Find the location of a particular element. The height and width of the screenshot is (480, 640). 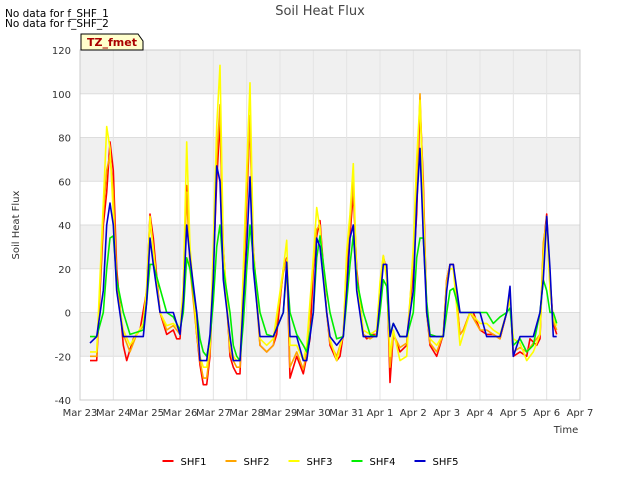

x-tick-label: Mar 30 is located at coordinates (313, 413).